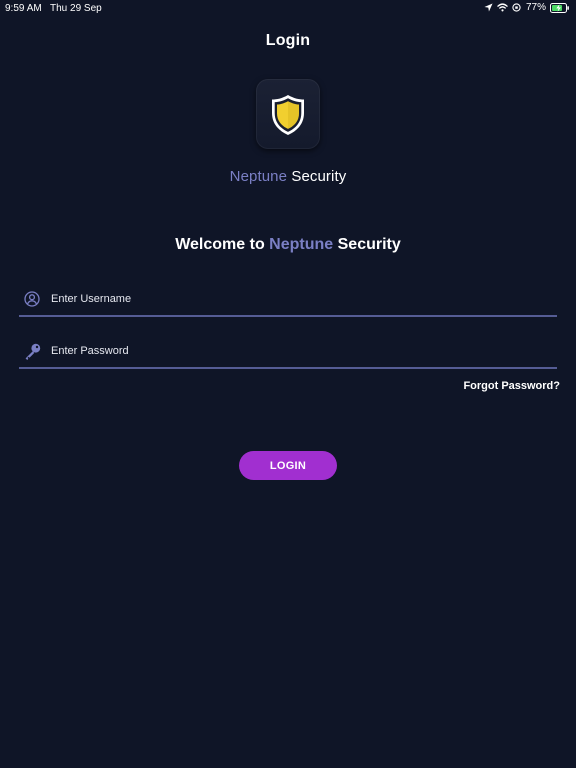  I want to click on welcome-heading: Welcome to Neptune Security, so click(288, 245).